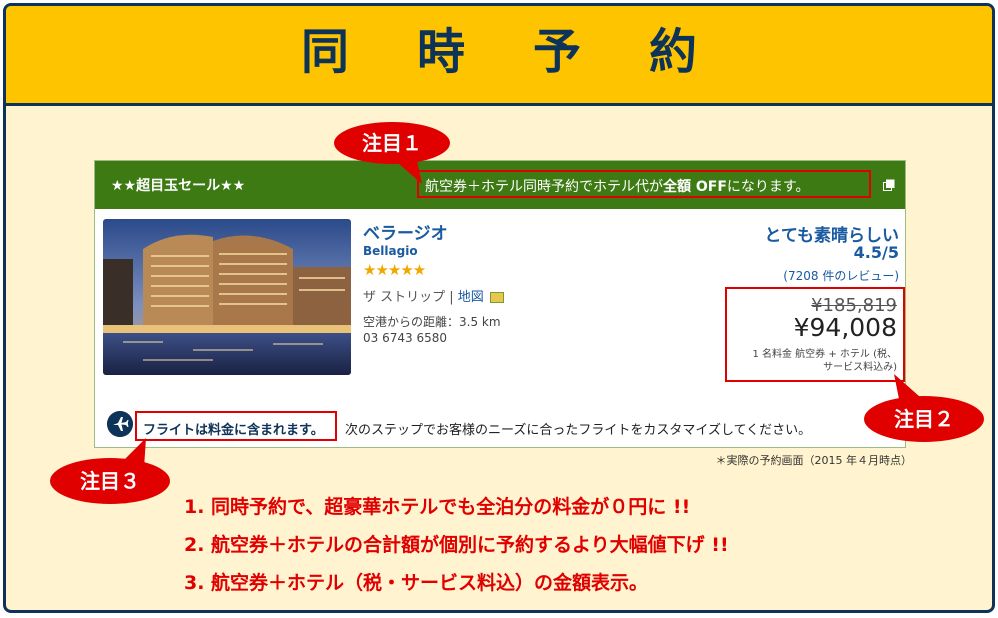 Image resolution: width=998 pixels, height=618 pixels. What do you see at coordinates (496, 297) in the screenshot?
I see `map-icon` at bounding box center [496, 297].